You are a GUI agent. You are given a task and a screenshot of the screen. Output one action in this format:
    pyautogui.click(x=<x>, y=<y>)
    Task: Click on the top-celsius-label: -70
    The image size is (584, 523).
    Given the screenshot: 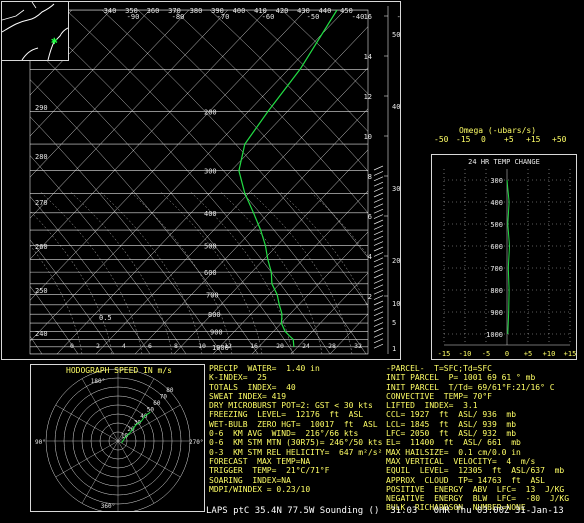 What is the action you would take?
    pyautogui.click(x=223, y=17)
    